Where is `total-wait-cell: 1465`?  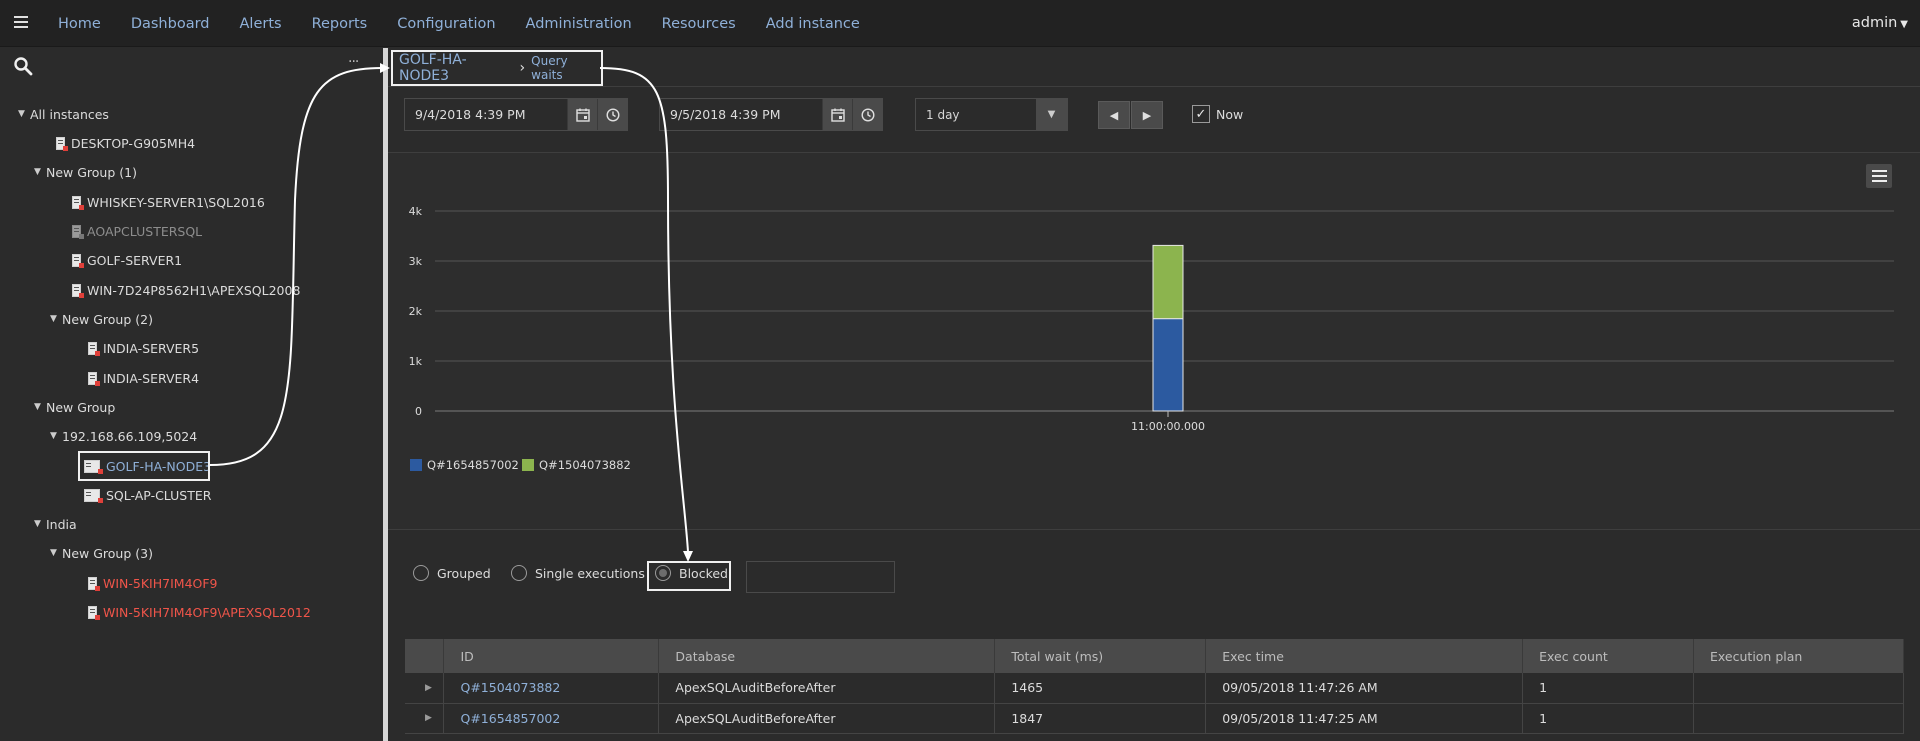
total-wait-cell: 1465 is located at coordinates (1100, 688).